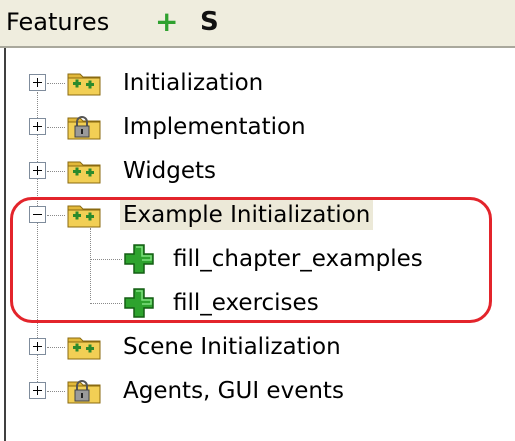 This screenshot has width=515, height=441. I want to click on tree-item-widgets: Widgets, so click(257, 172).